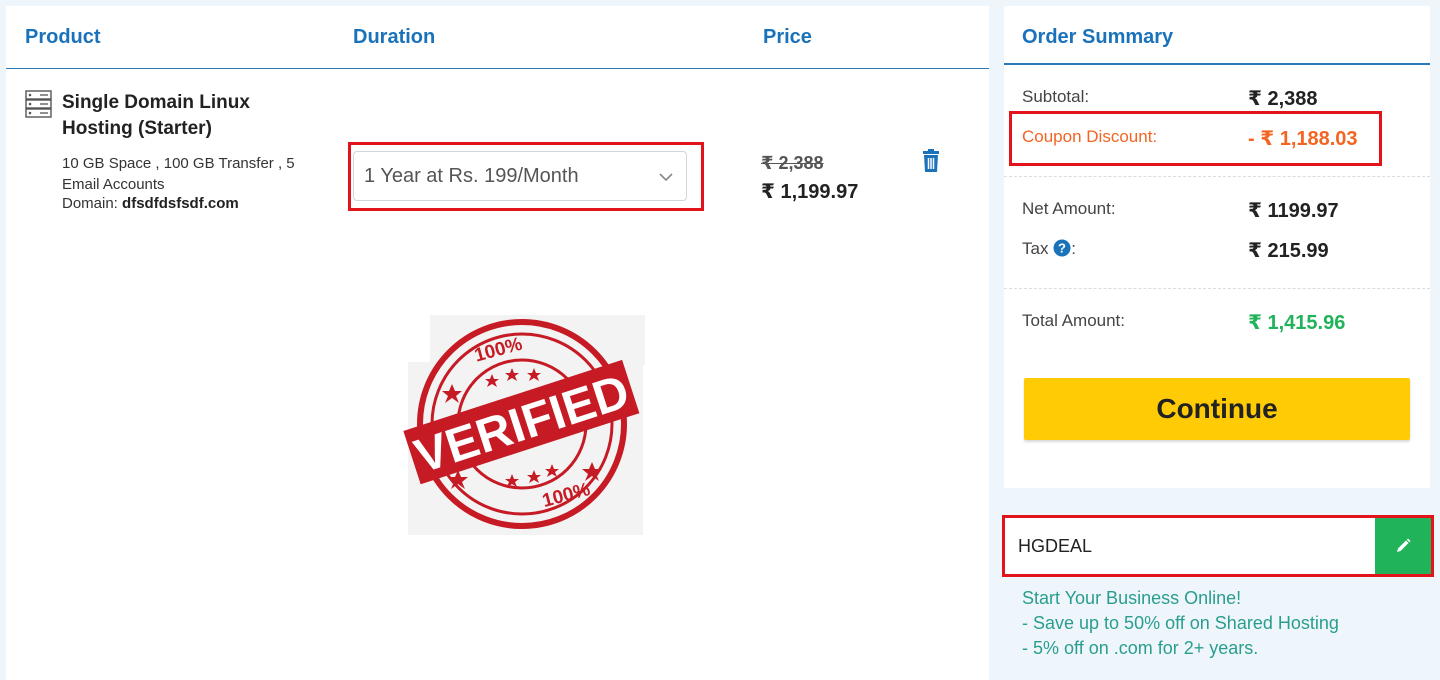 This screenshot has height=680, width=1440. I want to click on server-icon, so click(38, 104).